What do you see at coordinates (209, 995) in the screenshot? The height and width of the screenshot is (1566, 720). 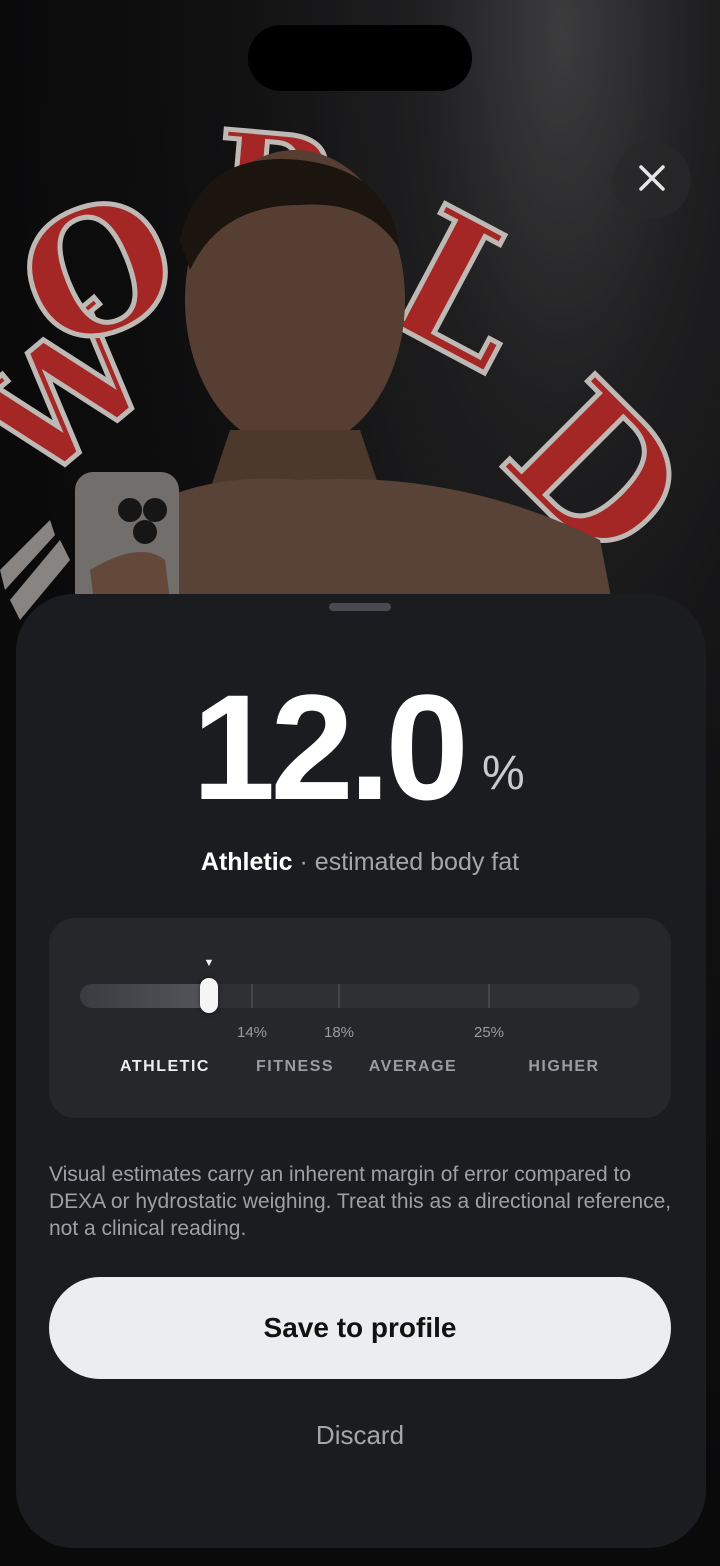 I see `range-thumb` at bounding box center [209, 995].